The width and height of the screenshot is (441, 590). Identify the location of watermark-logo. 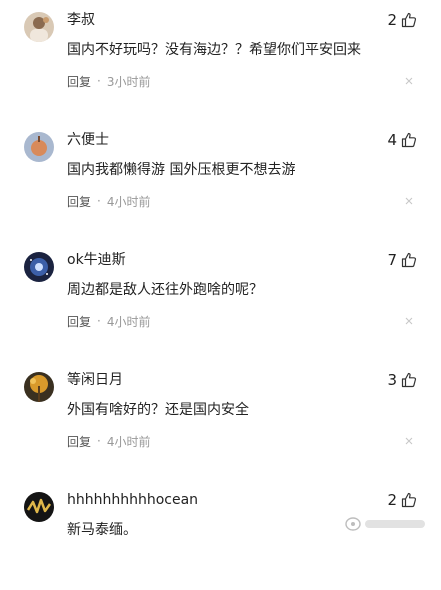
(385, 524).